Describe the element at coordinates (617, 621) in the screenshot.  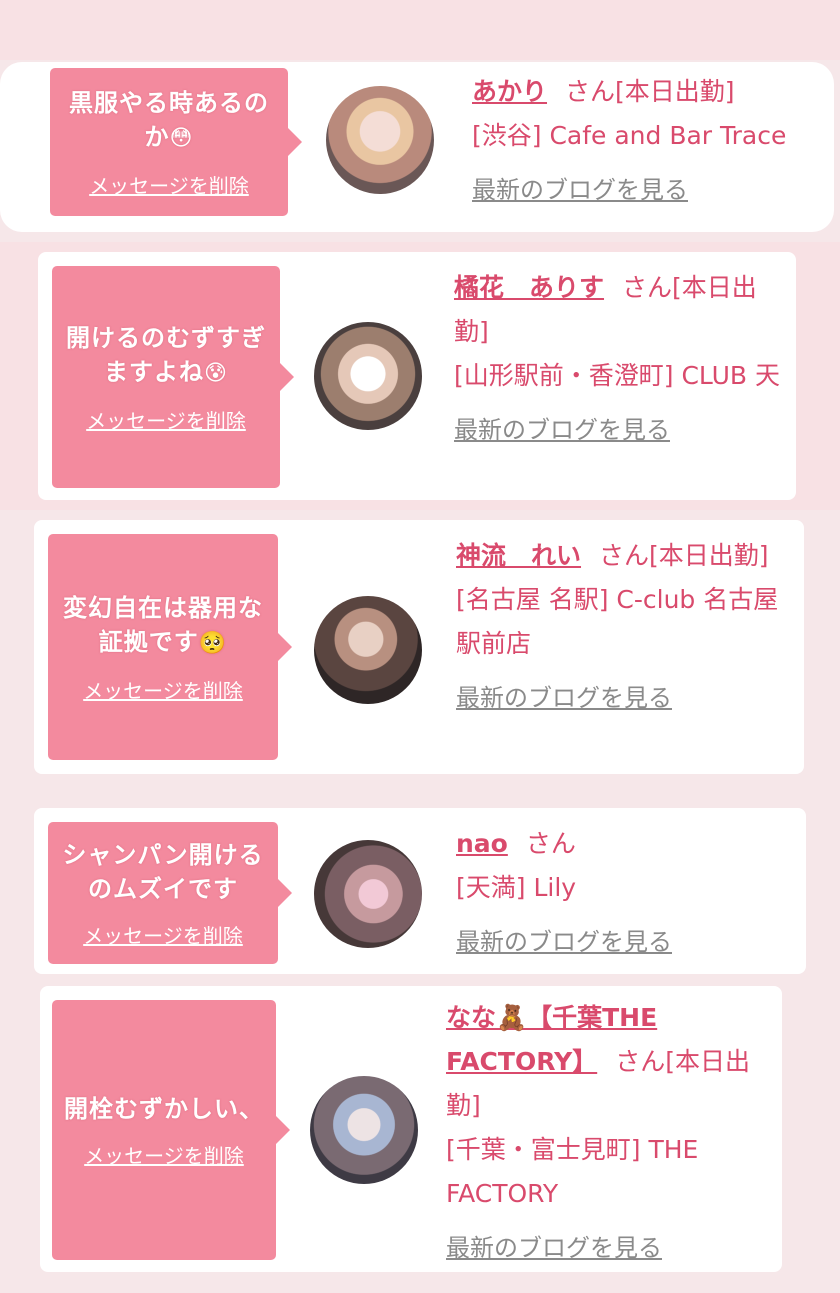
I see `store-text: [名古屋 名駅] C-club 名古屋駅前店` at that location.